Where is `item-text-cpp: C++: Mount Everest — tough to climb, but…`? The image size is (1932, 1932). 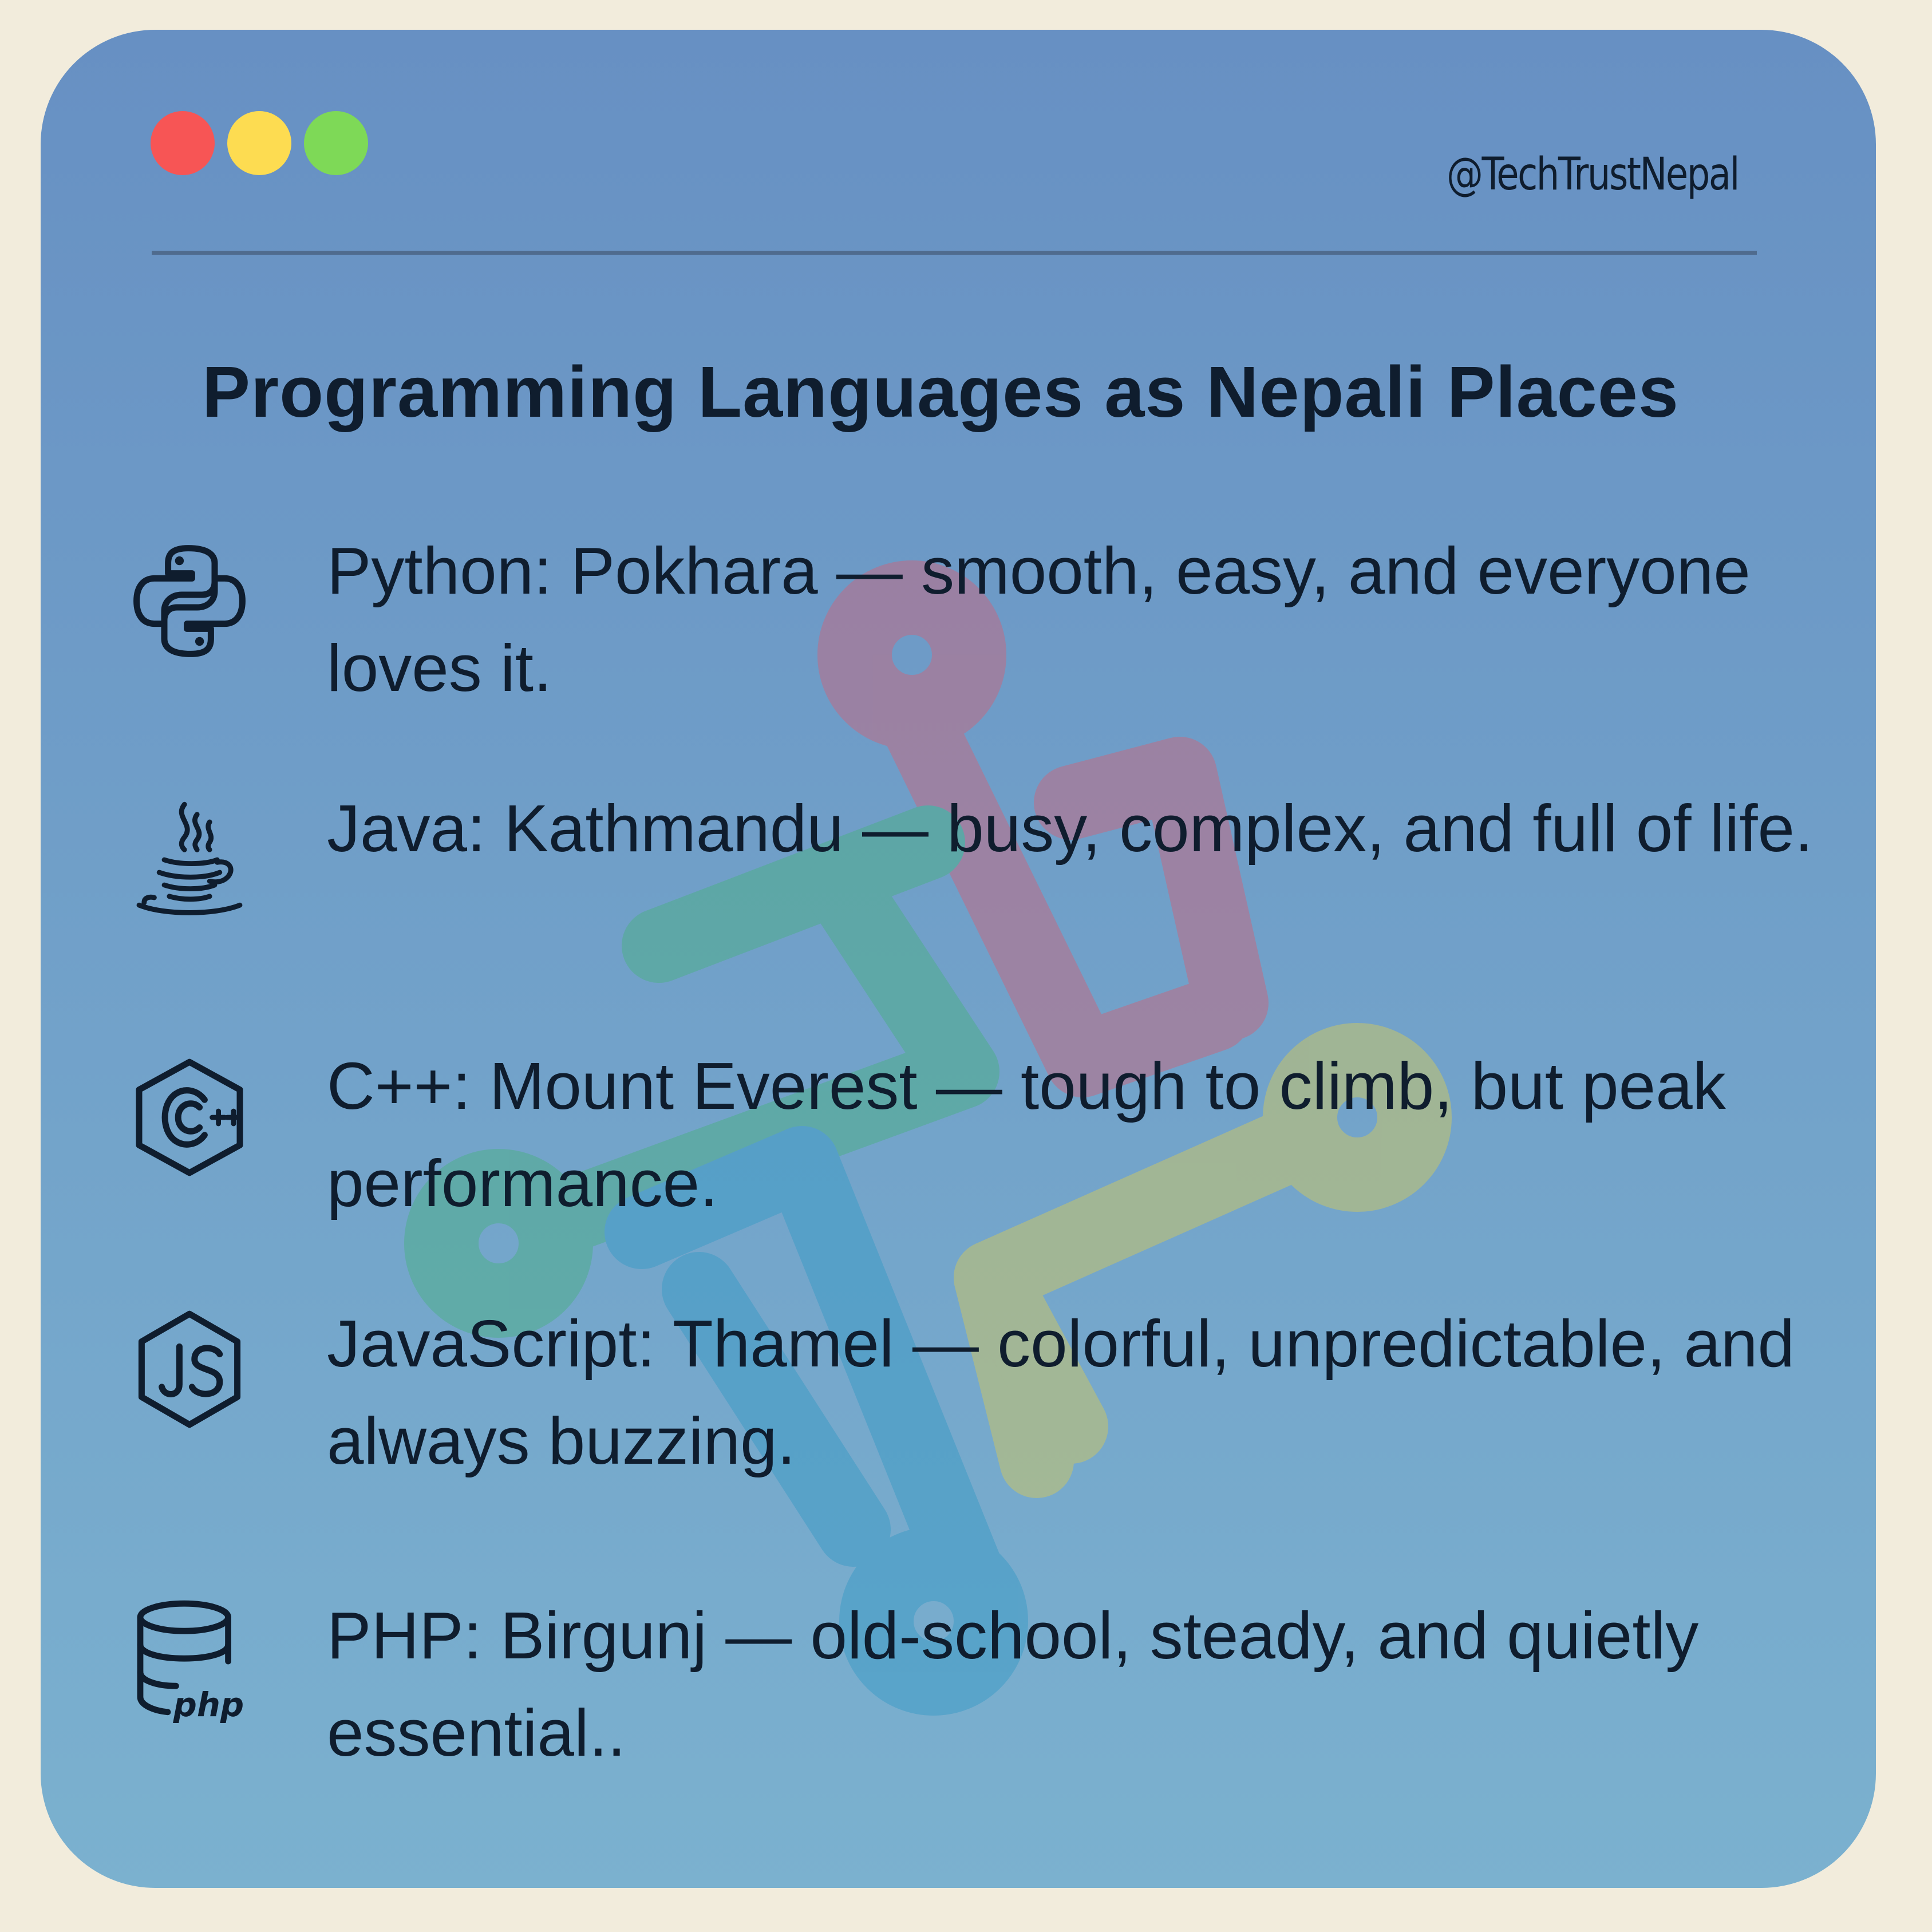
item-text-cpp: C++: Mount Everest — tough to climb, but… is located at coordinates (1026, 1134).